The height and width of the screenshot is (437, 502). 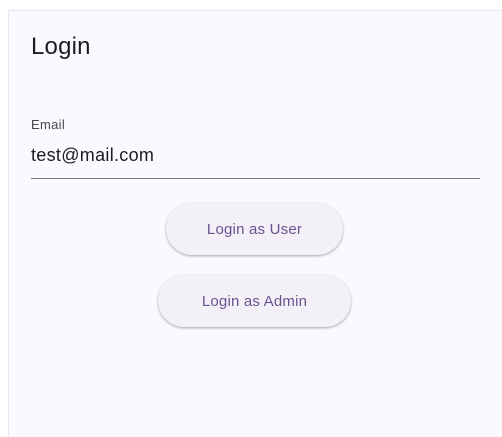 I want to click on email-field: Email, so click(x=255, y=148).